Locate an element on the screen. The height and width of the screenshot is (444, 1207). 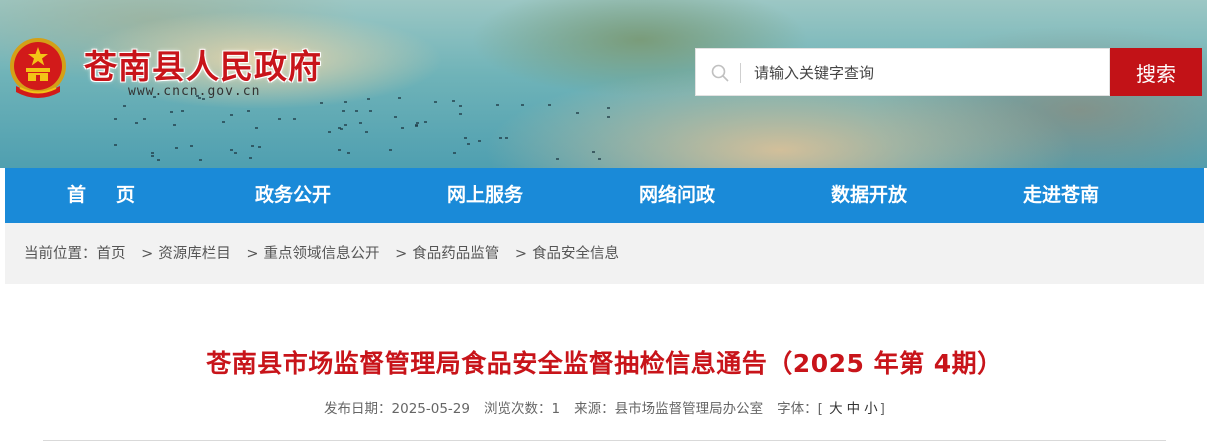
main-nav: 首页 政务公开 网上服务 网络问政 数据开放 走进苍南 is located at coordinates (604, 195).